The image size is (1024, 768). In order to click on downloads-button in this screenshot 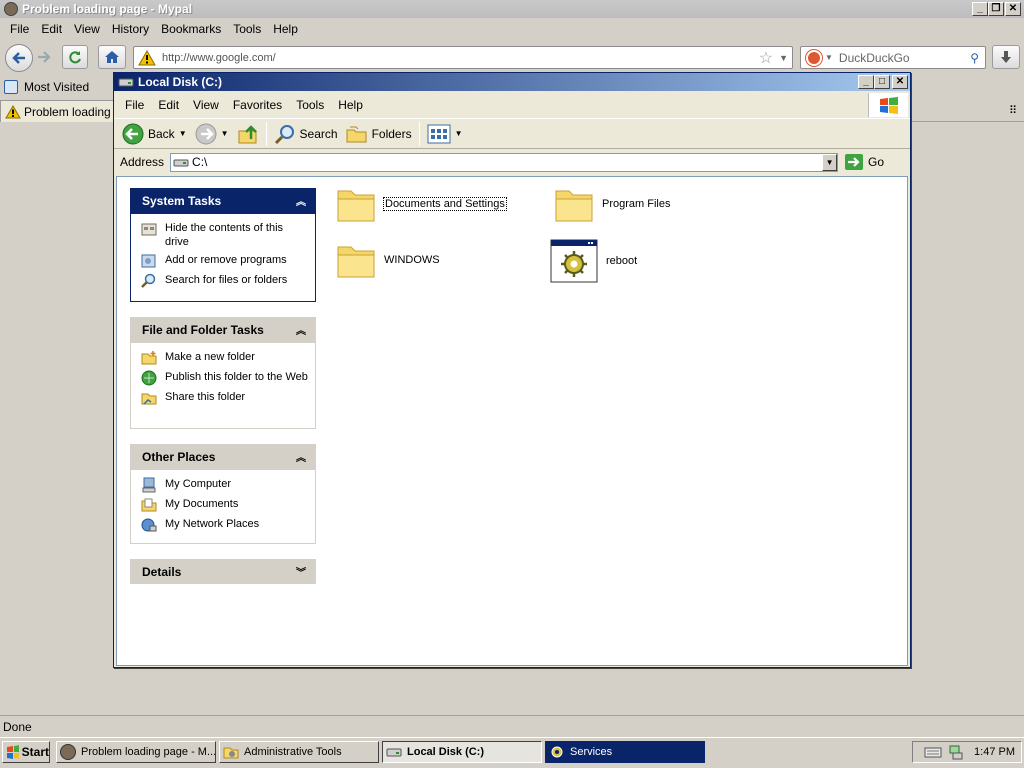, I will do `click(1006, 57)`.